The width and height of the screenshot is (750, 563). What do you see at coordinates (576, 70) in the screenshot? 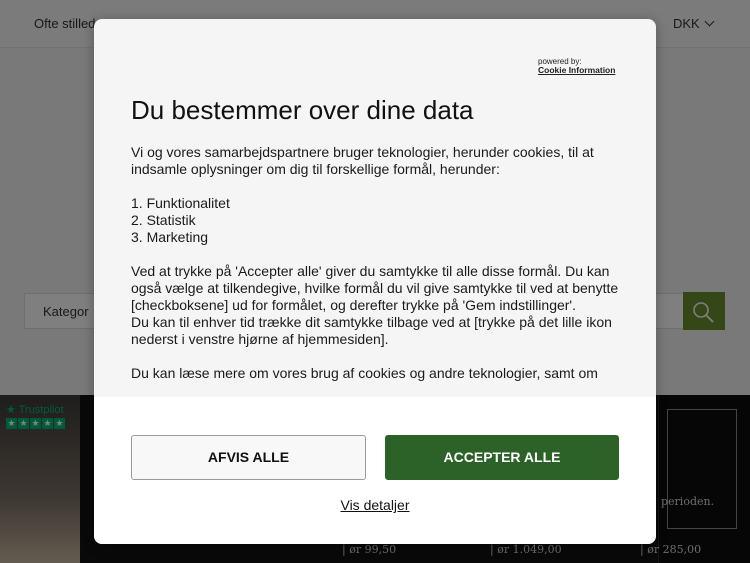
I see `cookie-information-link: Cookie Information` at bounding box center [576, 70].